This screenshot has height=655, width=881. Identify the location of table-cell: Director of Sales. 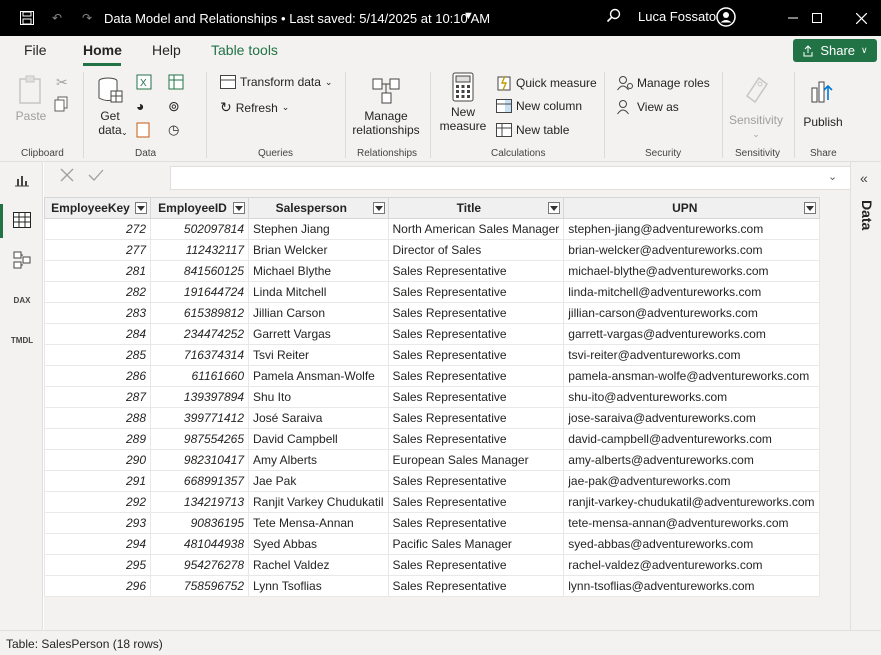
(476, 250).